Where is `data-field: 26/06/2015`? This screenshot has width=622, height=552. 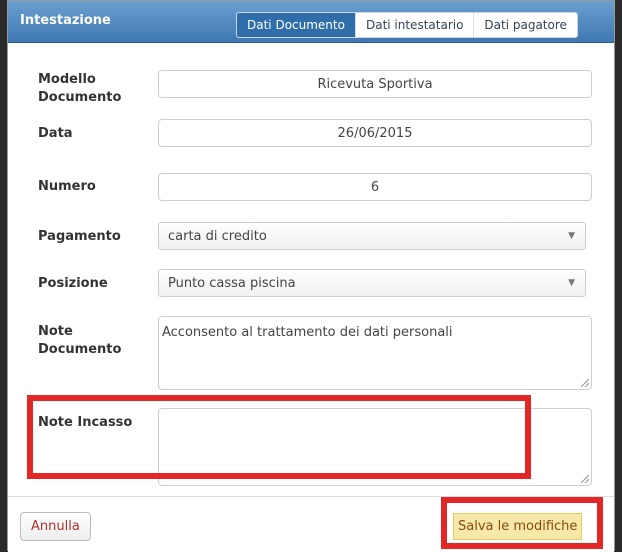
data-field: 26/06/2015 is located at coordinates (375, 133).